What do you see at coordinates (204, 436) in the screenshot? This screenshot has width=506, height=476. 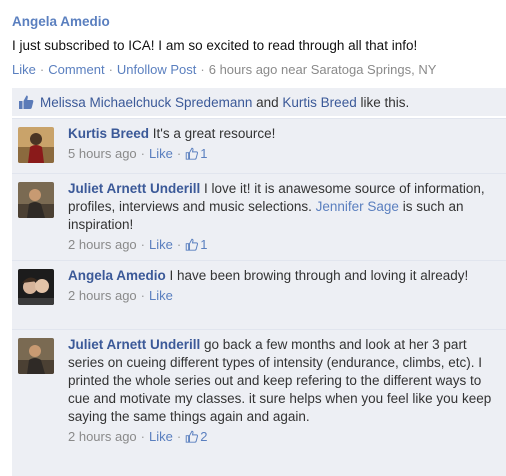 I see `like-count-value: 2` at bounding box center [204, 436].